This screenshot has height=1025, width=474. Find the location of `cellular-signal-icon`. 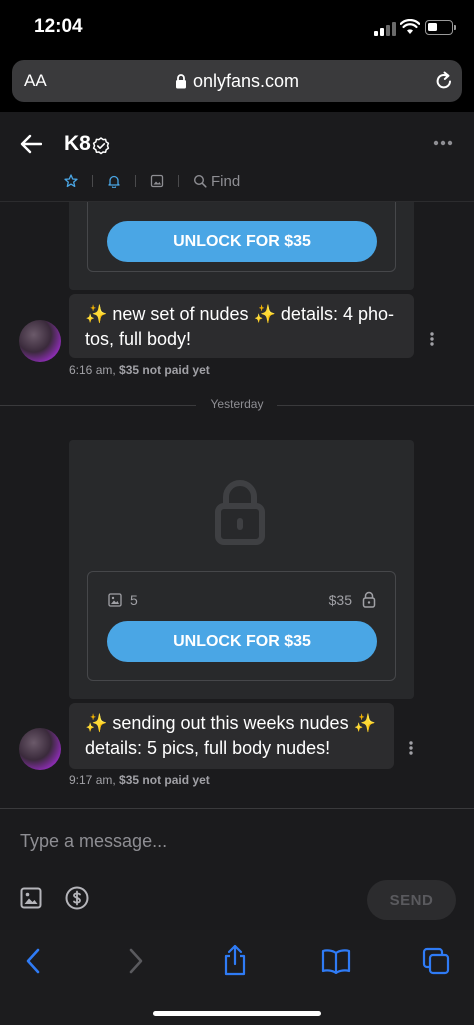

cellular-signal-icon is located at coordinates (385, 29).